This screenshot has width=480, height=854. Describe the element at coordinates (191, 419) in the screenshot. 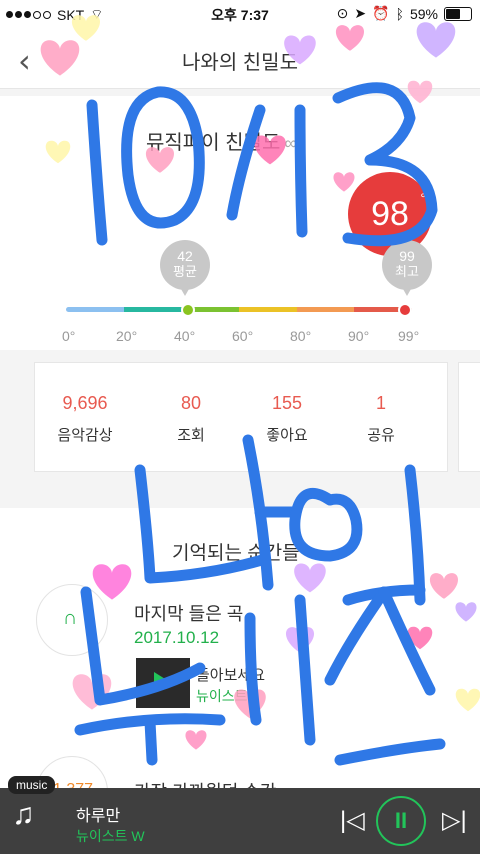

I see `stat-views: 80 조회` at that location.